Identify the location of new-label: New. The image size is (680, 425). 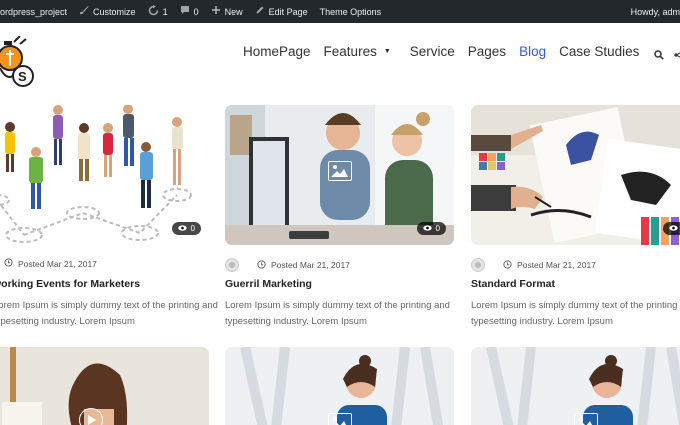
(233, 11).